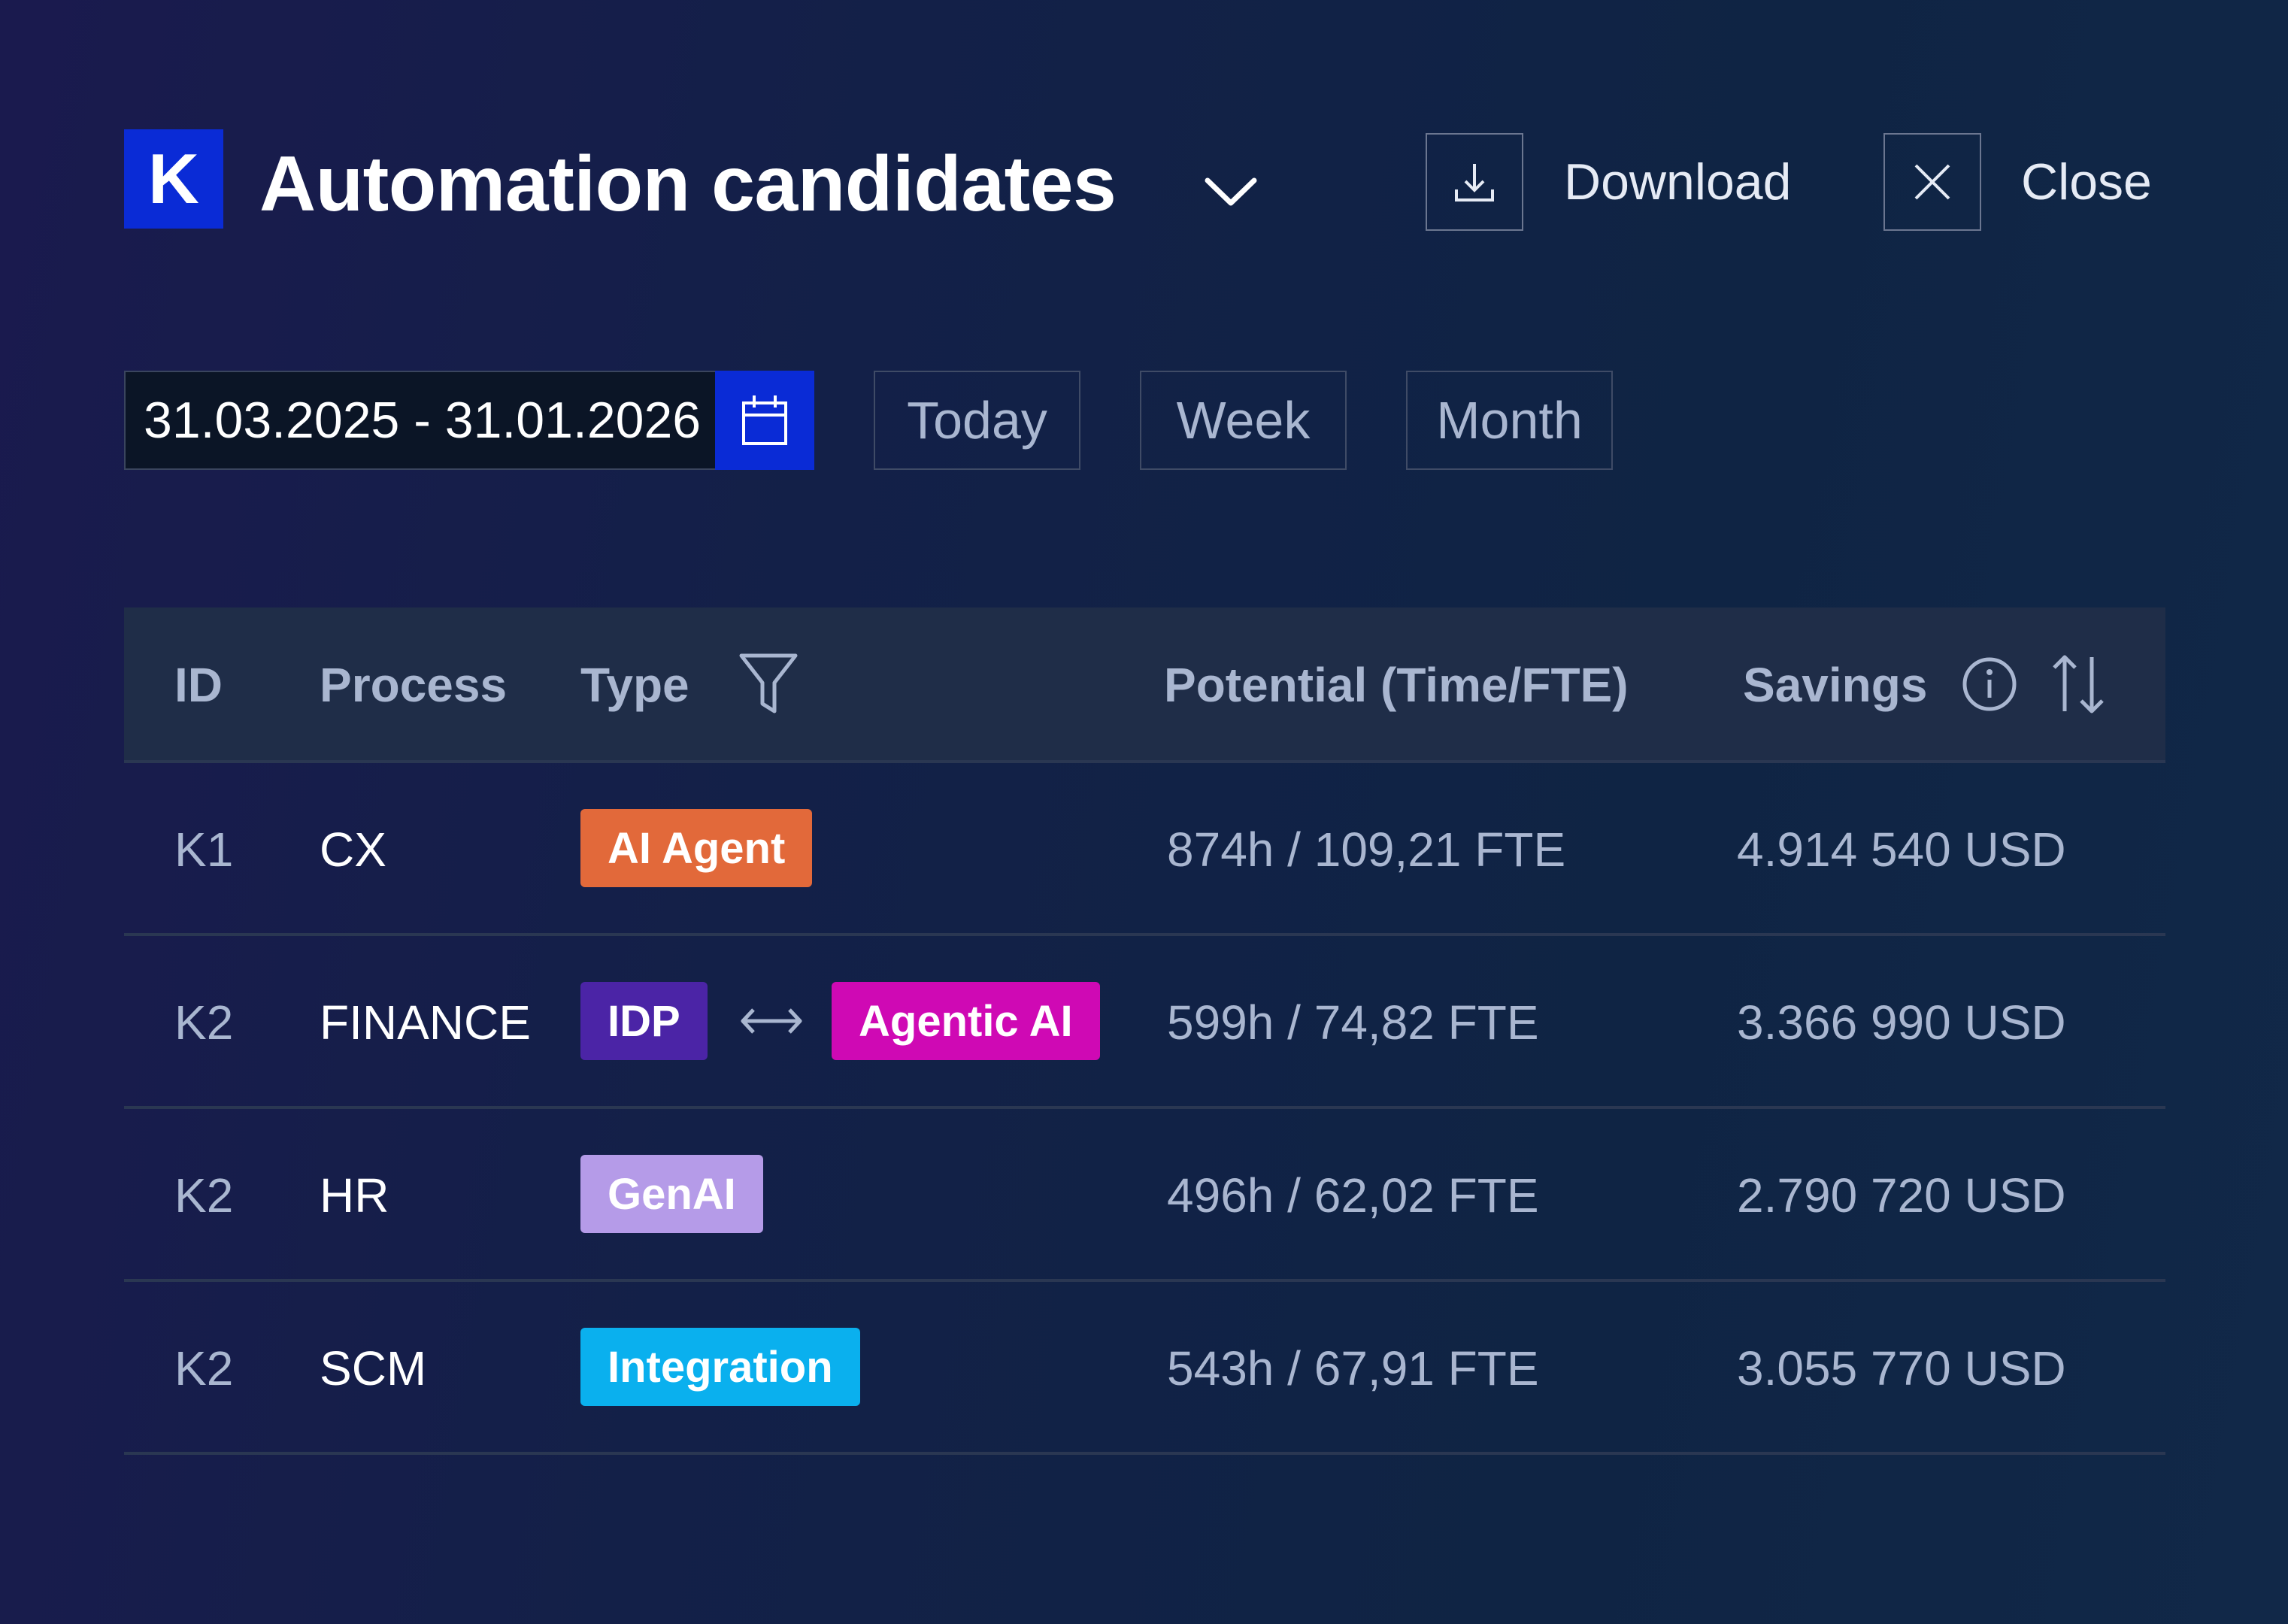 Image resolution: width=2288 pixels, height=1624 pixels. I want to click on cell-id: K1, so click(204, 850).